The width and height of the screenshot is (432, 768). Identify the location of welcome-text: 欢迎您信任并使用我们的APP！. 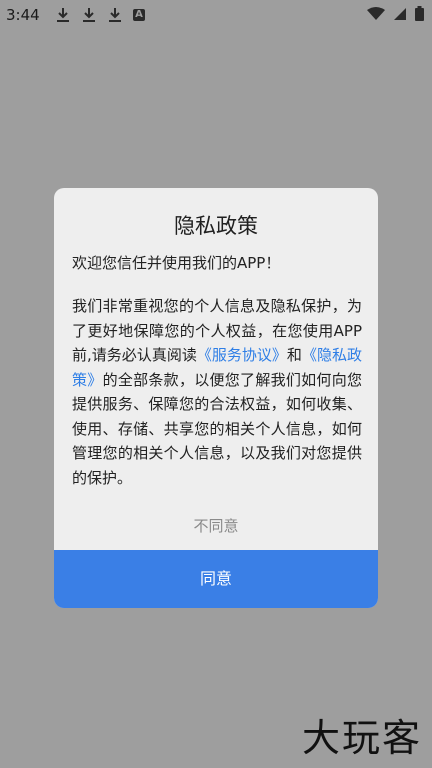
(176, 263).